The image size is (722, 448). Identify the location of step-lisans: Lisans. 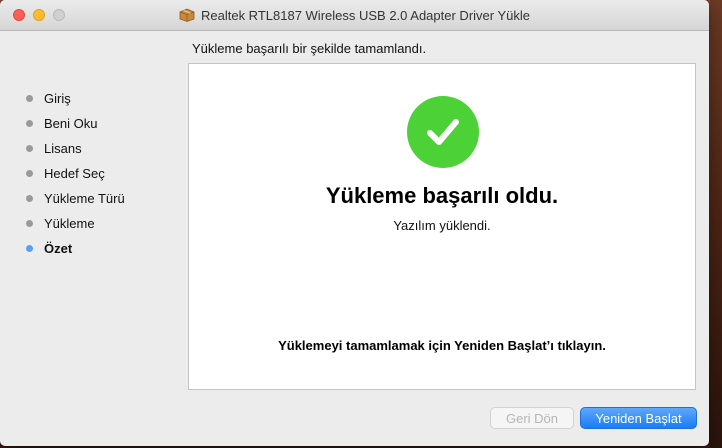
(75, 148).